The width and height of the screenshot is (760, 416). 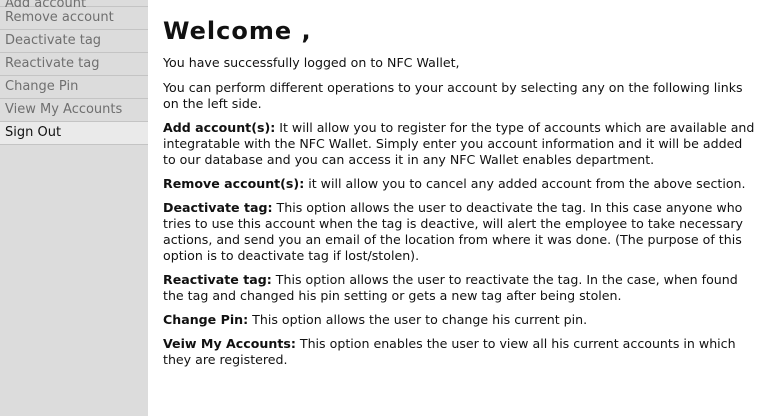 What do you see at coordinates (74, 110) in the screenshot?
I see `sidebar-item-view-my-accounts: View My Accounts` at bounding box center [74, 110].